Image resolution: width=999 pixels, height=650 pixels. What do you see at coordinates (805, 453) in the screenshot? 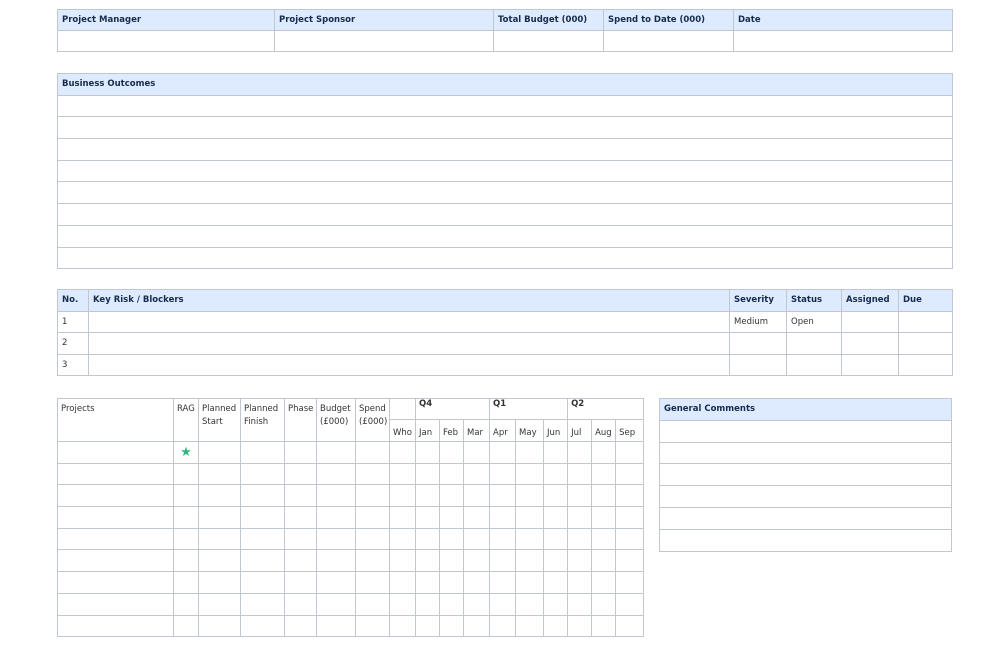
I see `comment-cell` at bounding box center [805, 453].